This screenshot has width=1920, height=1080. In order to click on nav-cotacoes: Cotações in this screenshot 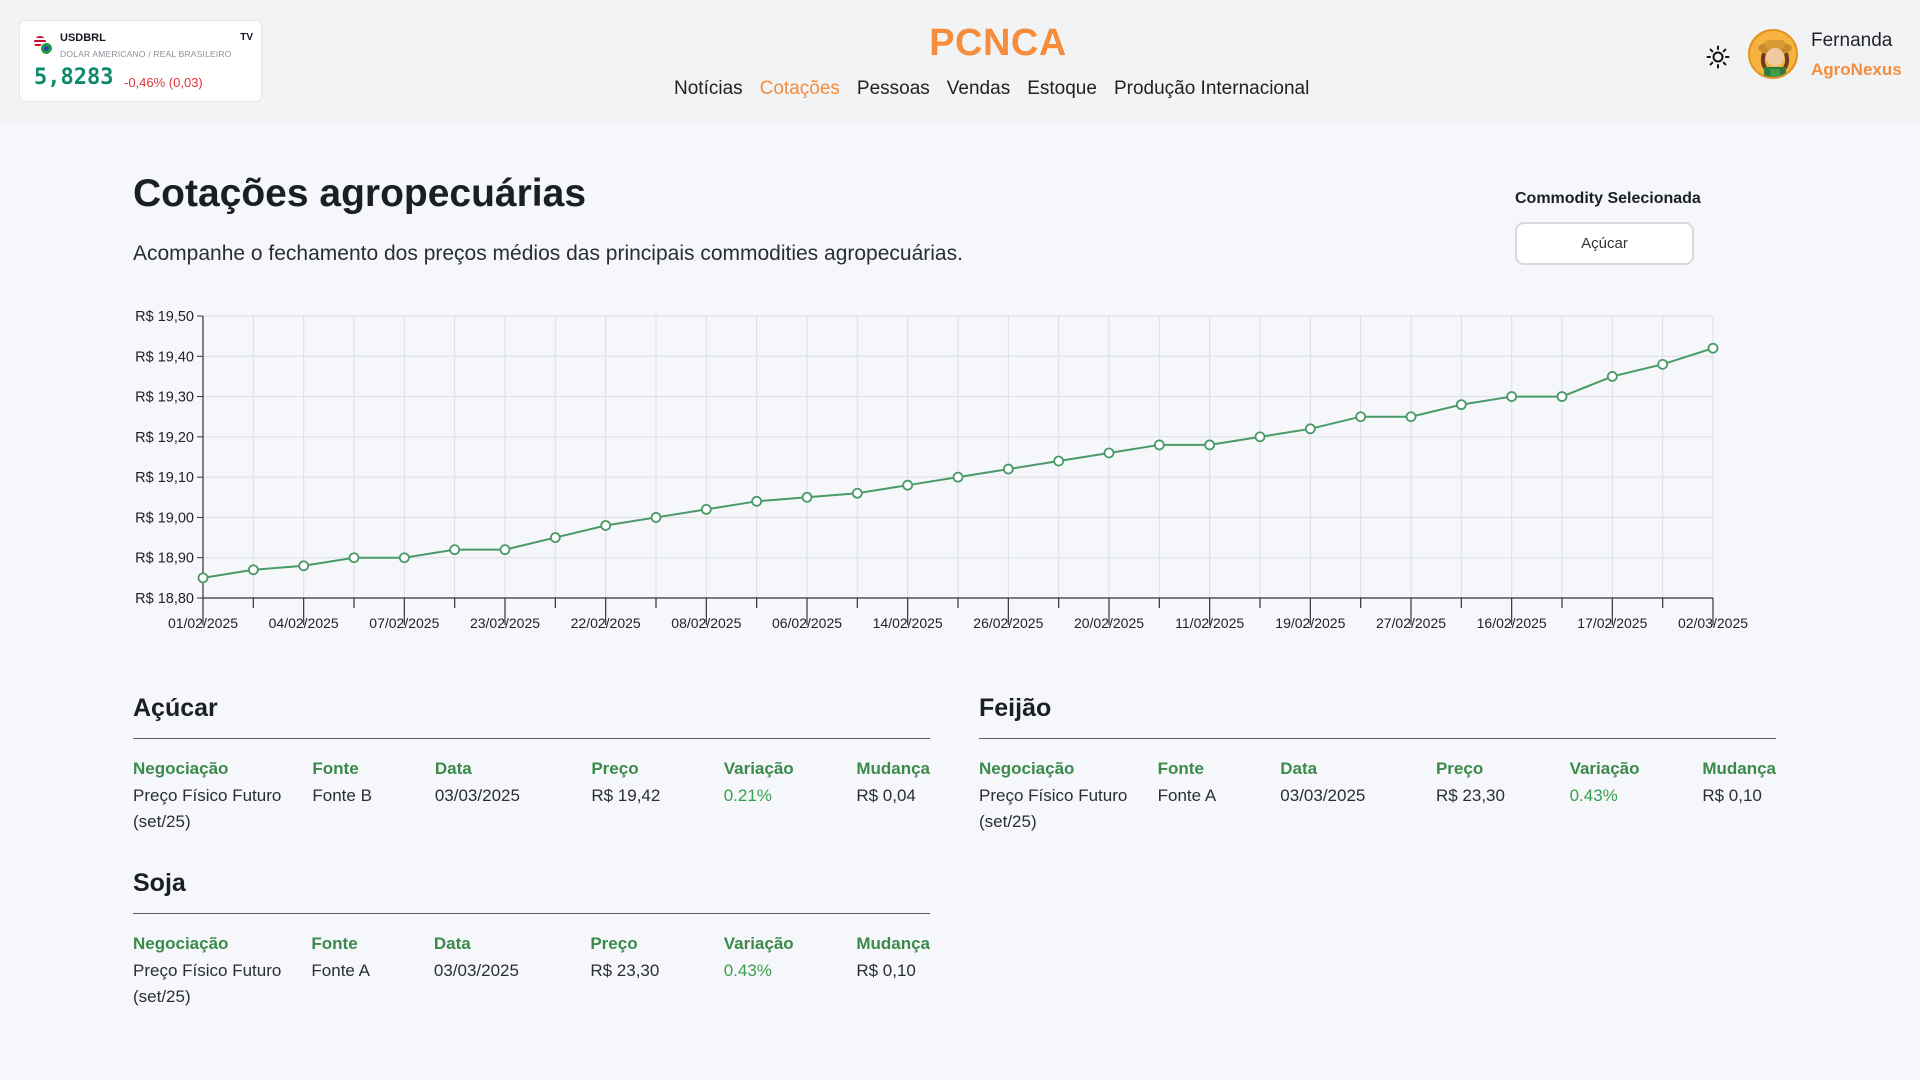, I will do `click(800, 89)`.